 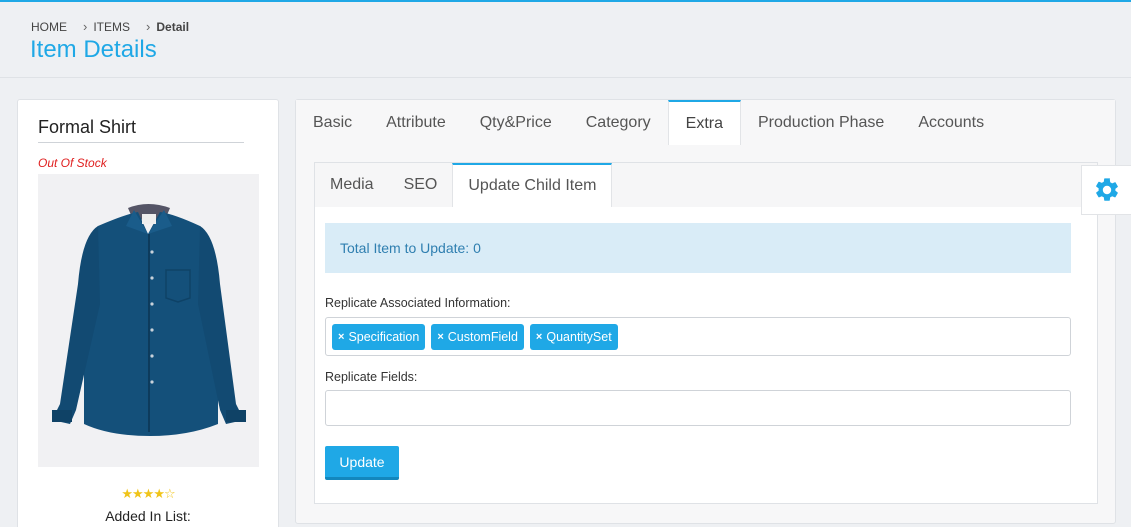 What do you see at coordinates (418, 303) in the screenshot?
I see `replicate-associated-label: Replicate Associated Information:` at bounding box center [418, 303].